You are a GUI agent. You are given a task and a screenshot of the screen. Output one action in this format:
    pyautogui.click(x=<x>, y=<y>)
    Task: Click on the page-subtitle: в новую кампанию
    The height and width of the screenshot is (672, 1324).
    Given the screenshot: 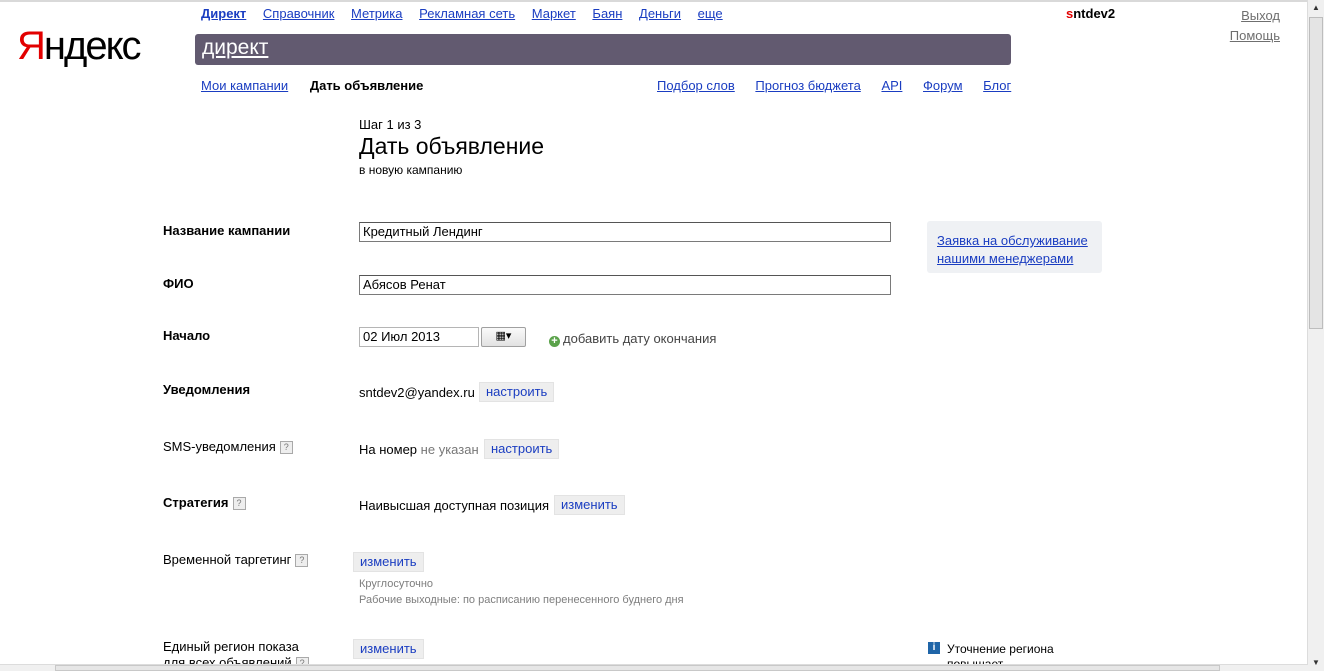 What is the action you would take?
    pyautogui.click(x=411, y=170)
    